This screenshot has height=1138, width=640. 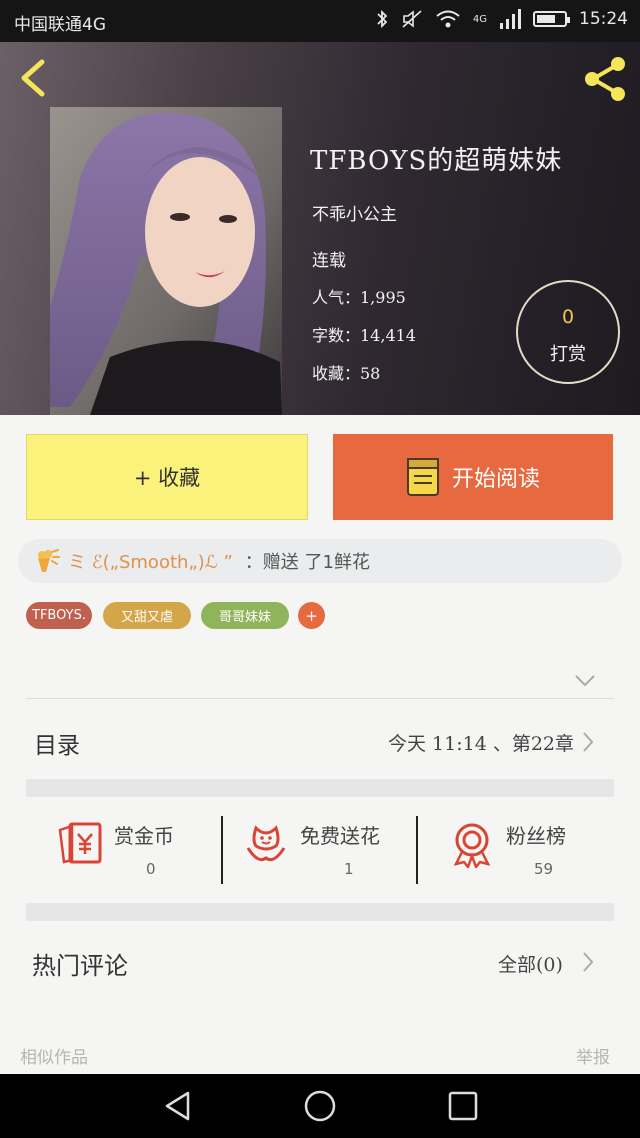 What do you see at coordinates (354, 212) in the screenshot?
I see `author-name: 不乖小公主` at bounding box center [354, 212].